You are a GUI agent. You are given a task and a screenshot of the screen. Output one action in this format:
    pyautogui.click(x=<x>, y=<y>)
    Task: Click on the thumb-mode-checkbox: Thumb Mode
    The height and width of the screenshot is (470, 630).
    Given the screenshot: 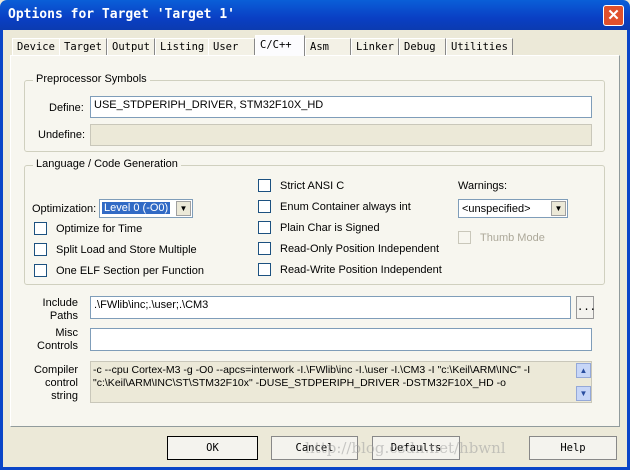 What is the action you would take?
    pyautogui.click(x=501, y=237)
    